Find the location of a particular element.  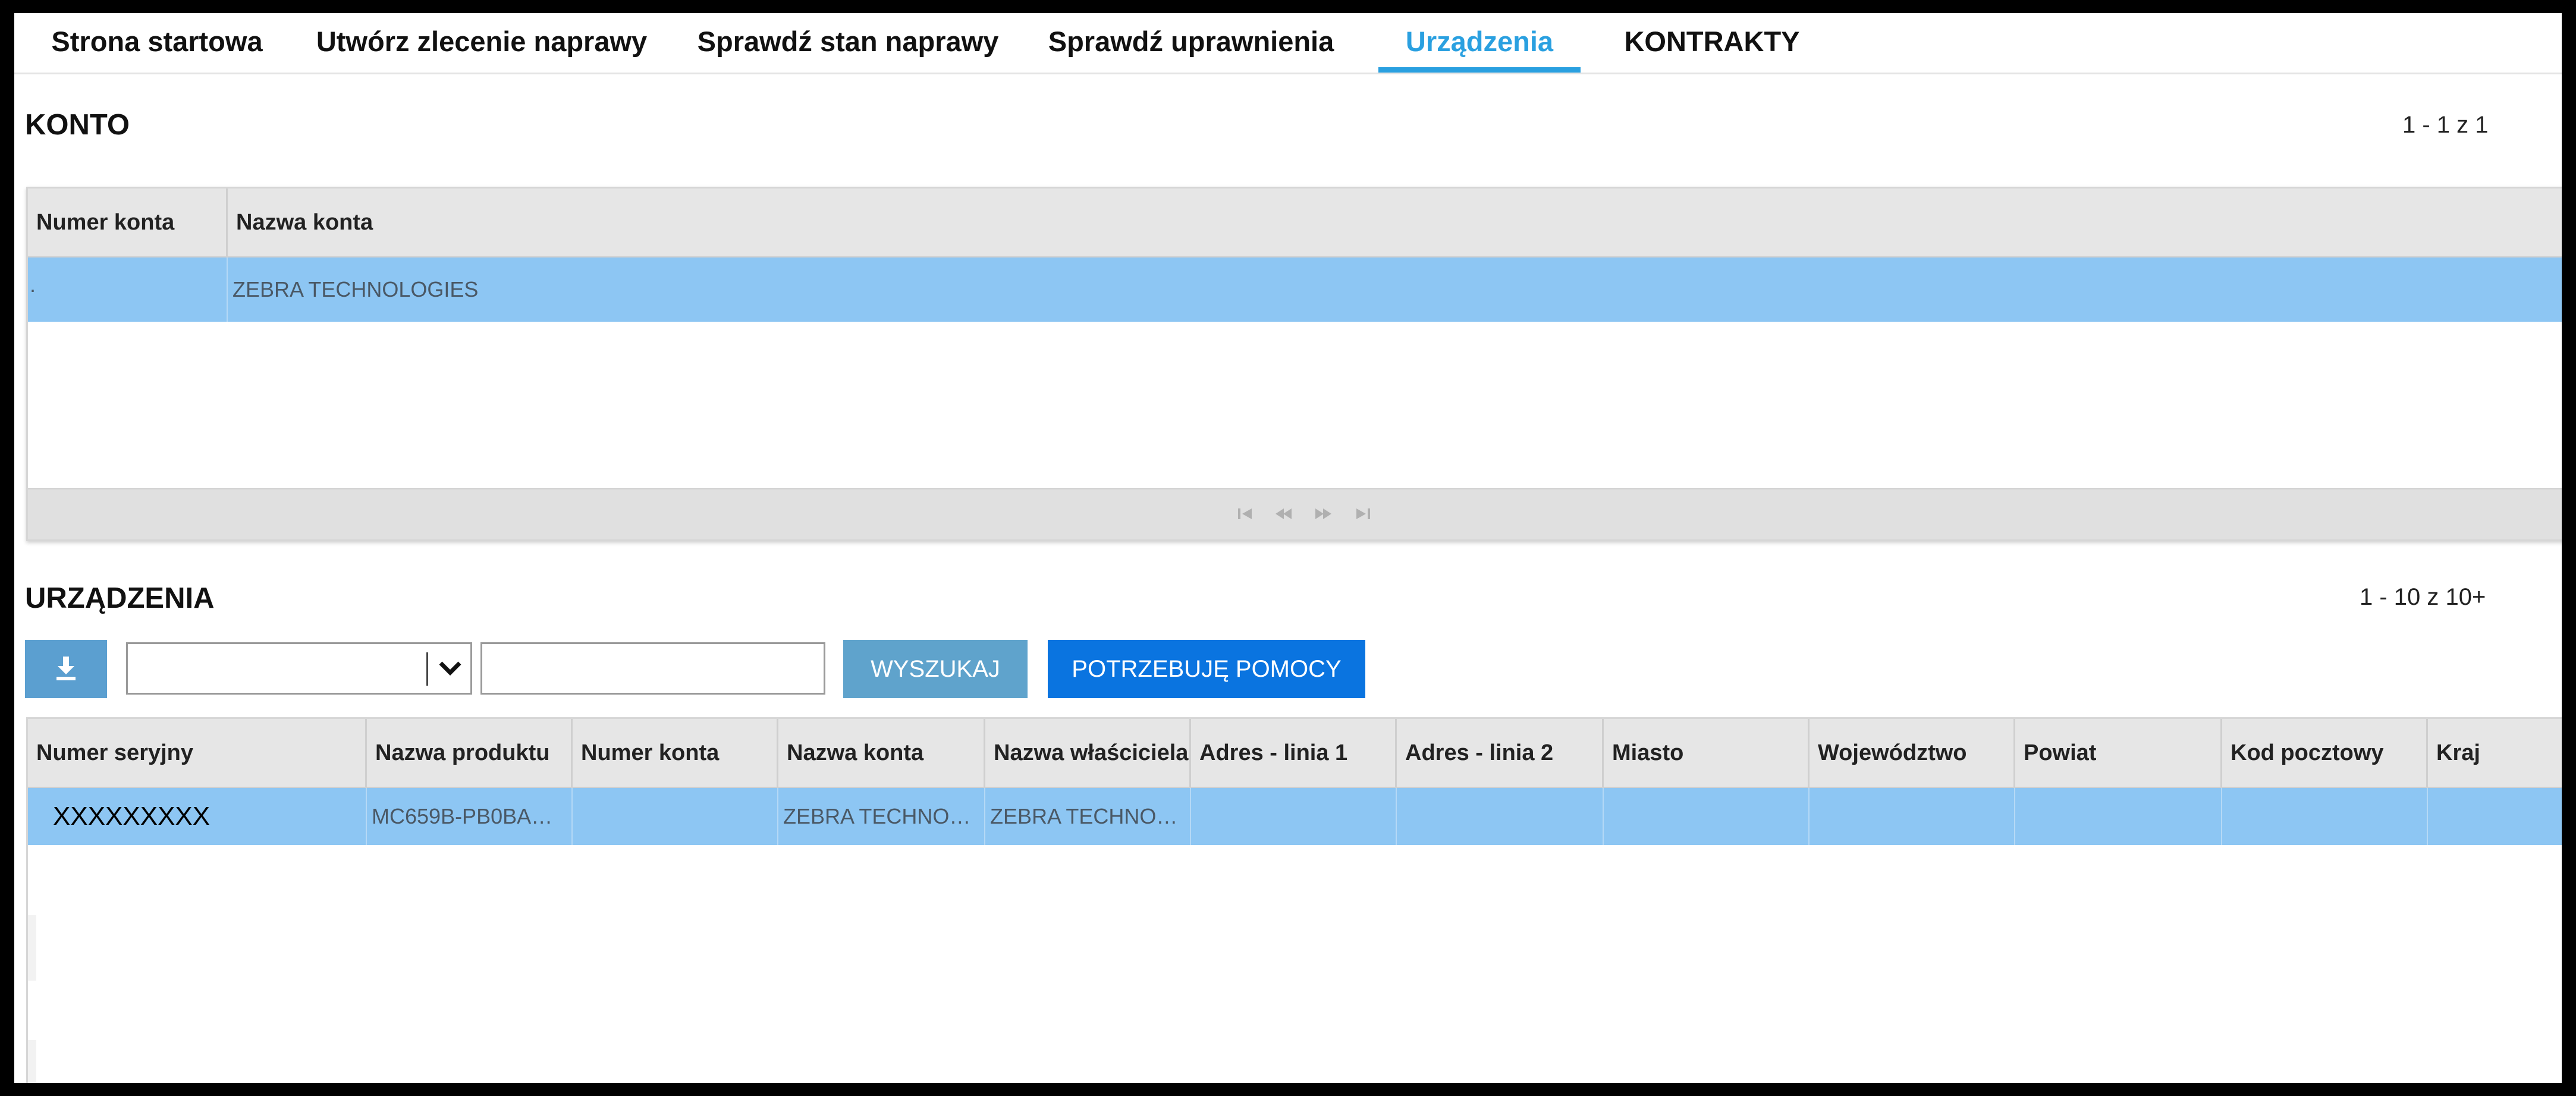

download-icon is located at coordinates (66, 669).